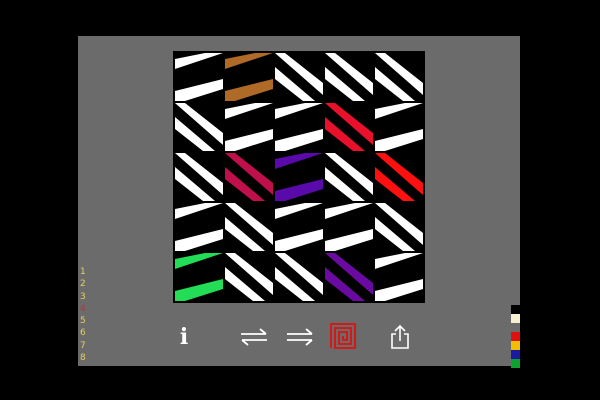  I want to click on spiral-icon, so click(343, 336).